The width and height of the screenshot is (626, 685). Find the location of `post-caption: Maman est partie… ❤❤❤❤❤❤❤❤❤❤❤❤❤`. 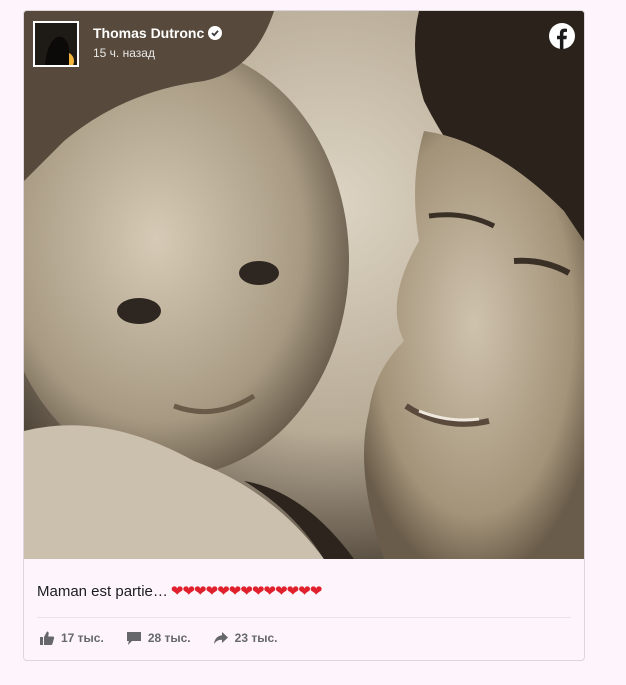

post-caption: Maman est partie… ❤❤❤❤❤❤❤❤❤❤❤❤❤ is located at coordinates (179, 591).